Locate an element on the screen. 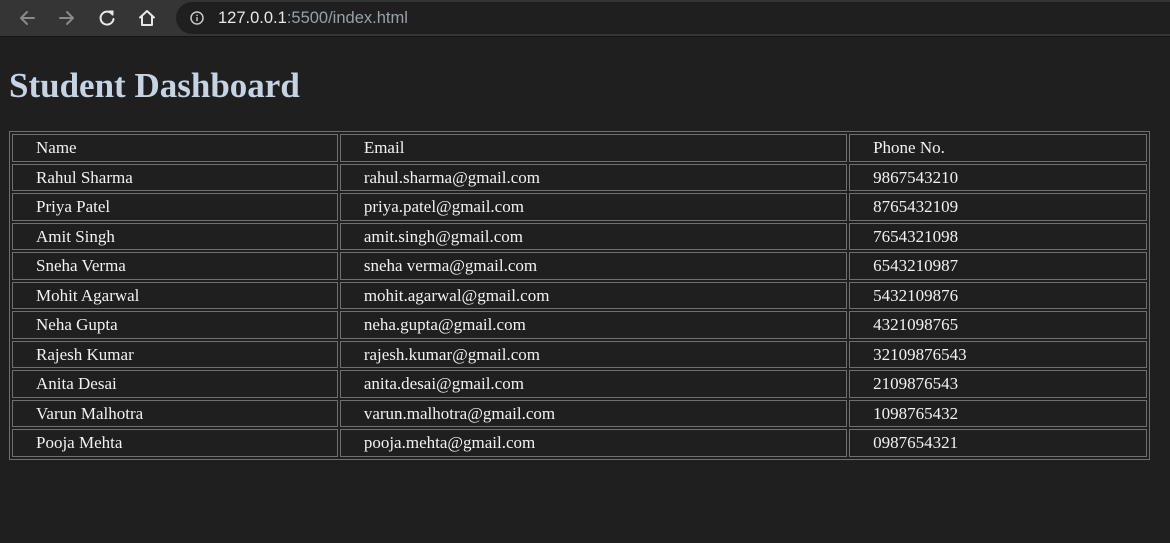  cell-name: Amit Singh is located at coordinates (175, 236).